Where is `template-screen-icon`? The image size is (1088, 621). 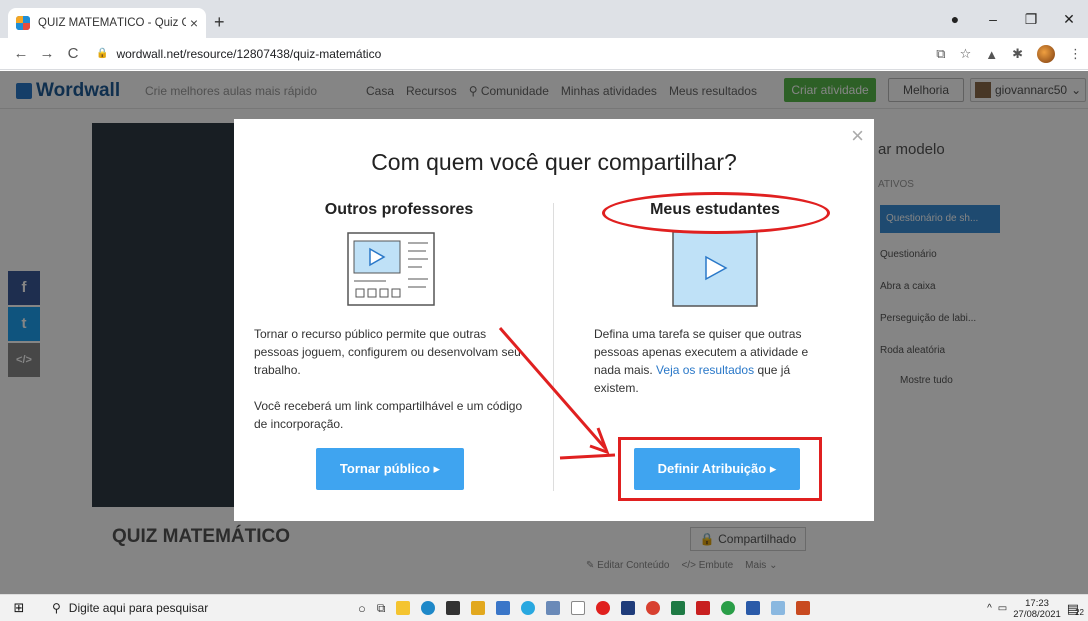 template-screen-icon is located at coordinates (391, 269).